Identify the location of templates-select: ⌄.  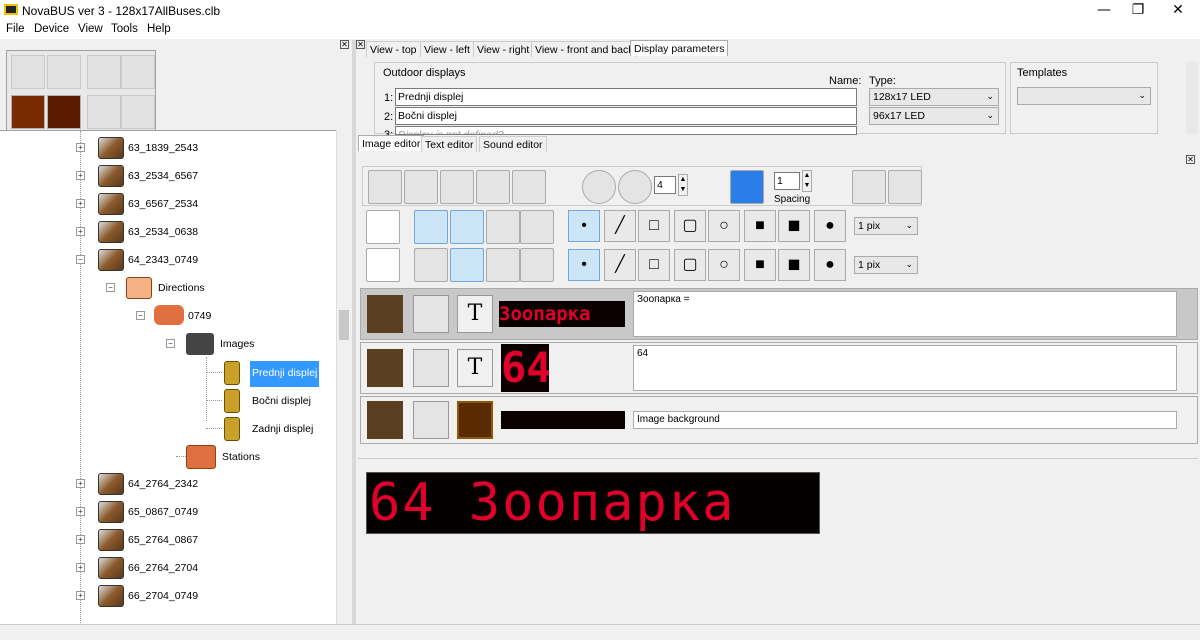
(1084, 96).